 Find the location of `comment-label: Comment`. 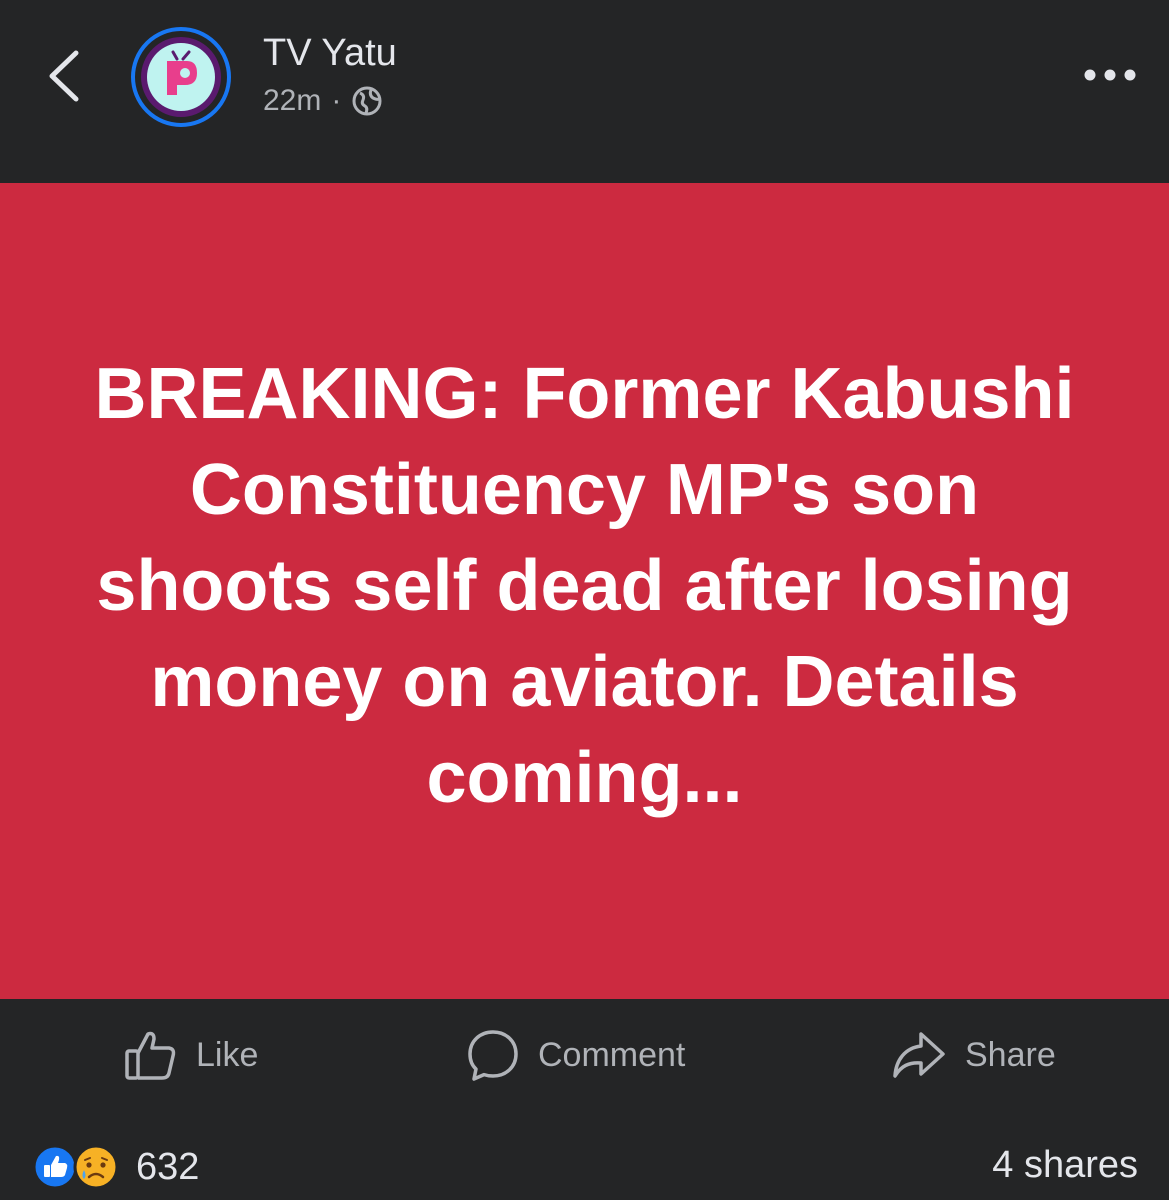

comment-label: Comment is located at coordinates (612, 1054).